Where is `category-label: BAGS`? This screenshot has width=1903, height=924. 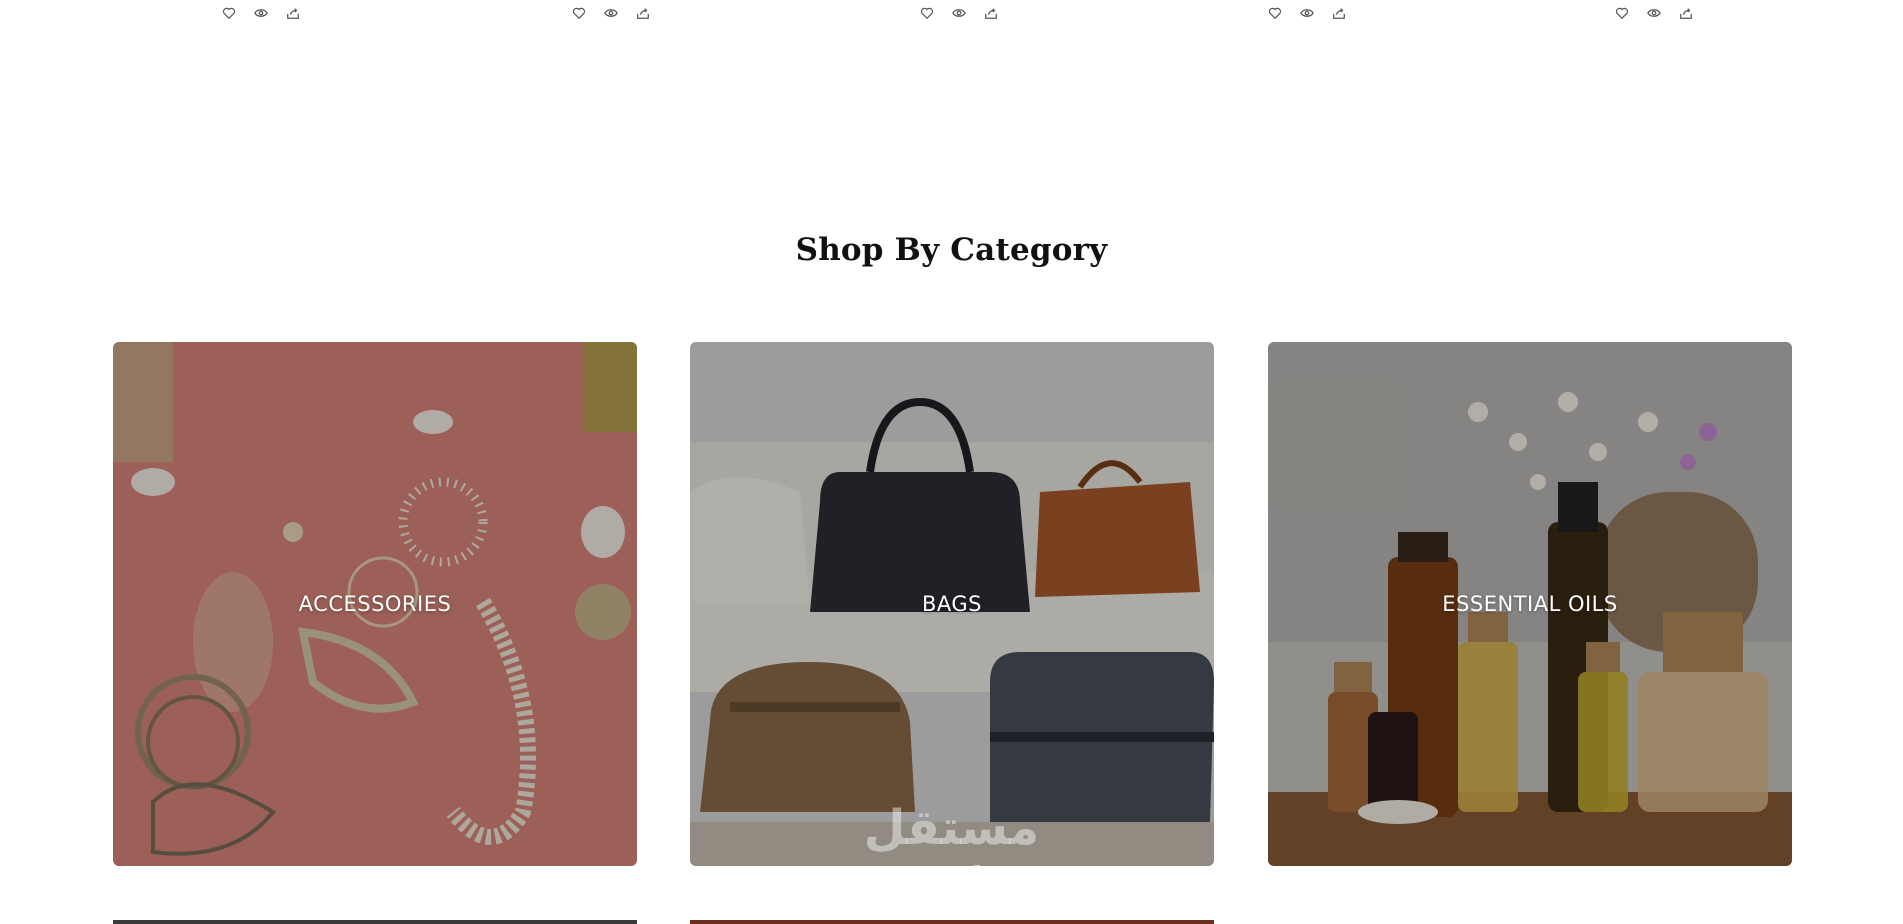 category-label: BAGS is located at coordinates (951, 604).